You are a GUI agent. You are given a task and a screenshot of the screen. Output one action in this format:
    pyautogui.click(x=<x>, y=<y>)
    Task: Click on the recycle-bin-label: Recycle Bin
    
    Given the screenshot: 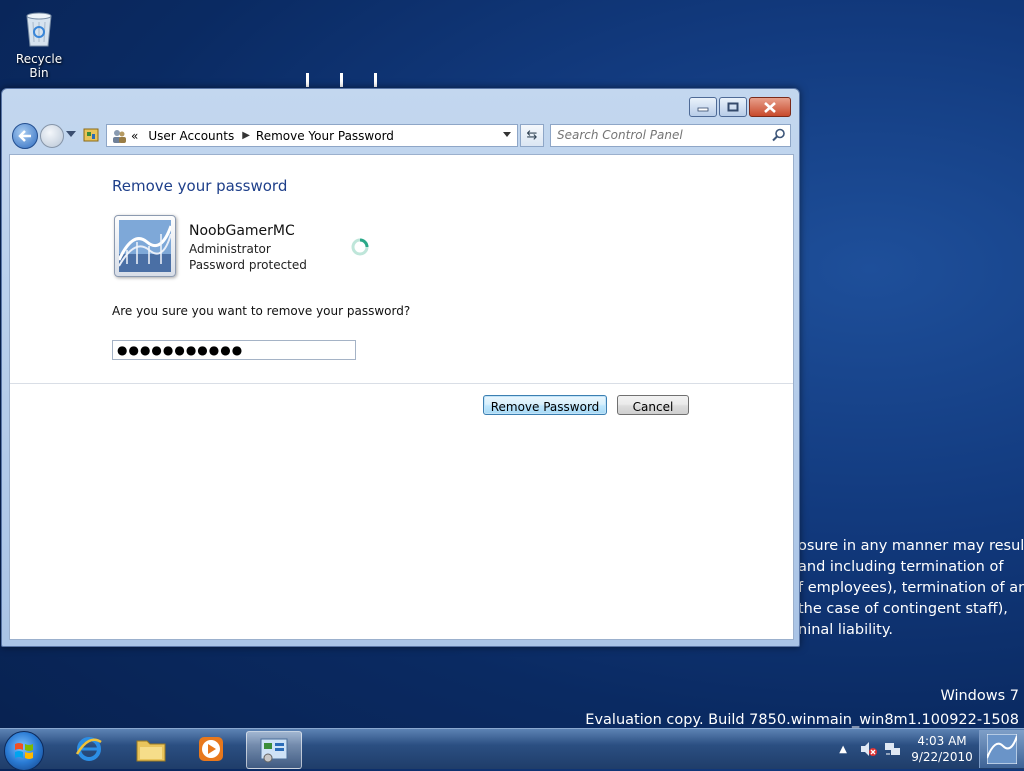 What is the action you would take?
    pyautogui.click(x=39, y=66)
    